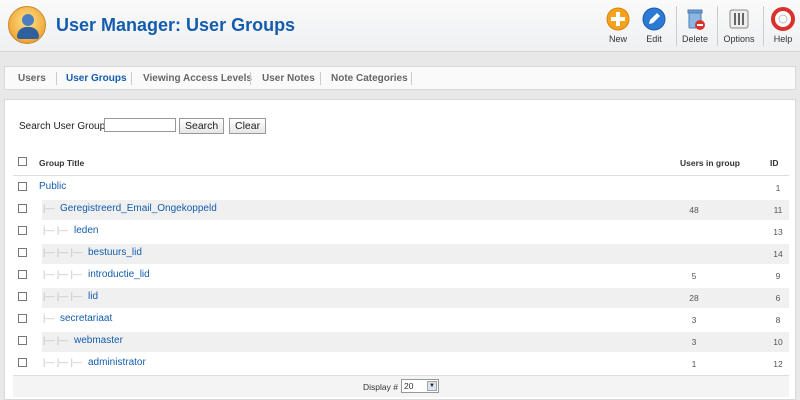 This screenshot has height=400, width=800. Describe the element at coordinates (96, 78) in the screenshot. I see `tab-user-groups: User Groups` at that location.